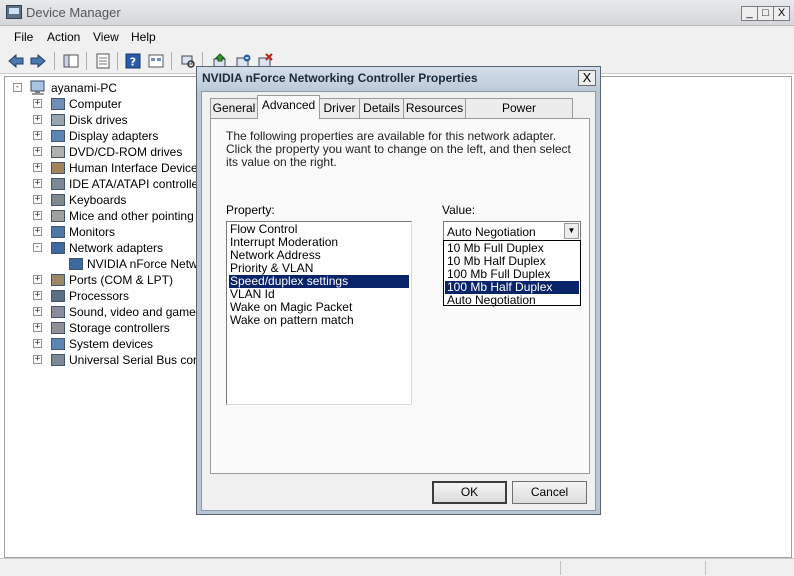 This screenshot has width=794, height=576. I want to click on menu-bar: File Action View Help, so click(397, 37).